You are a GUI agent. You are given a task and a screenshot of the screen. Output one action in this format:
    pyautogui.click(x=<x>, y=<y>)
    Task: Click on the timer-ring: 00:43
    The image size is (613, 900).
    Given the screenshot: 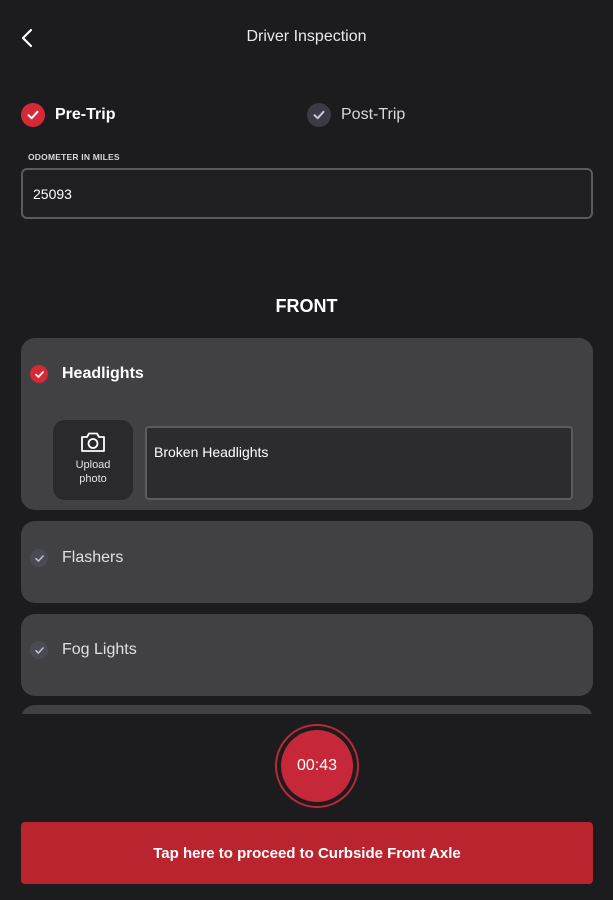 What is the action you would take?
    pyautogui.click(x=317, y=766)
    